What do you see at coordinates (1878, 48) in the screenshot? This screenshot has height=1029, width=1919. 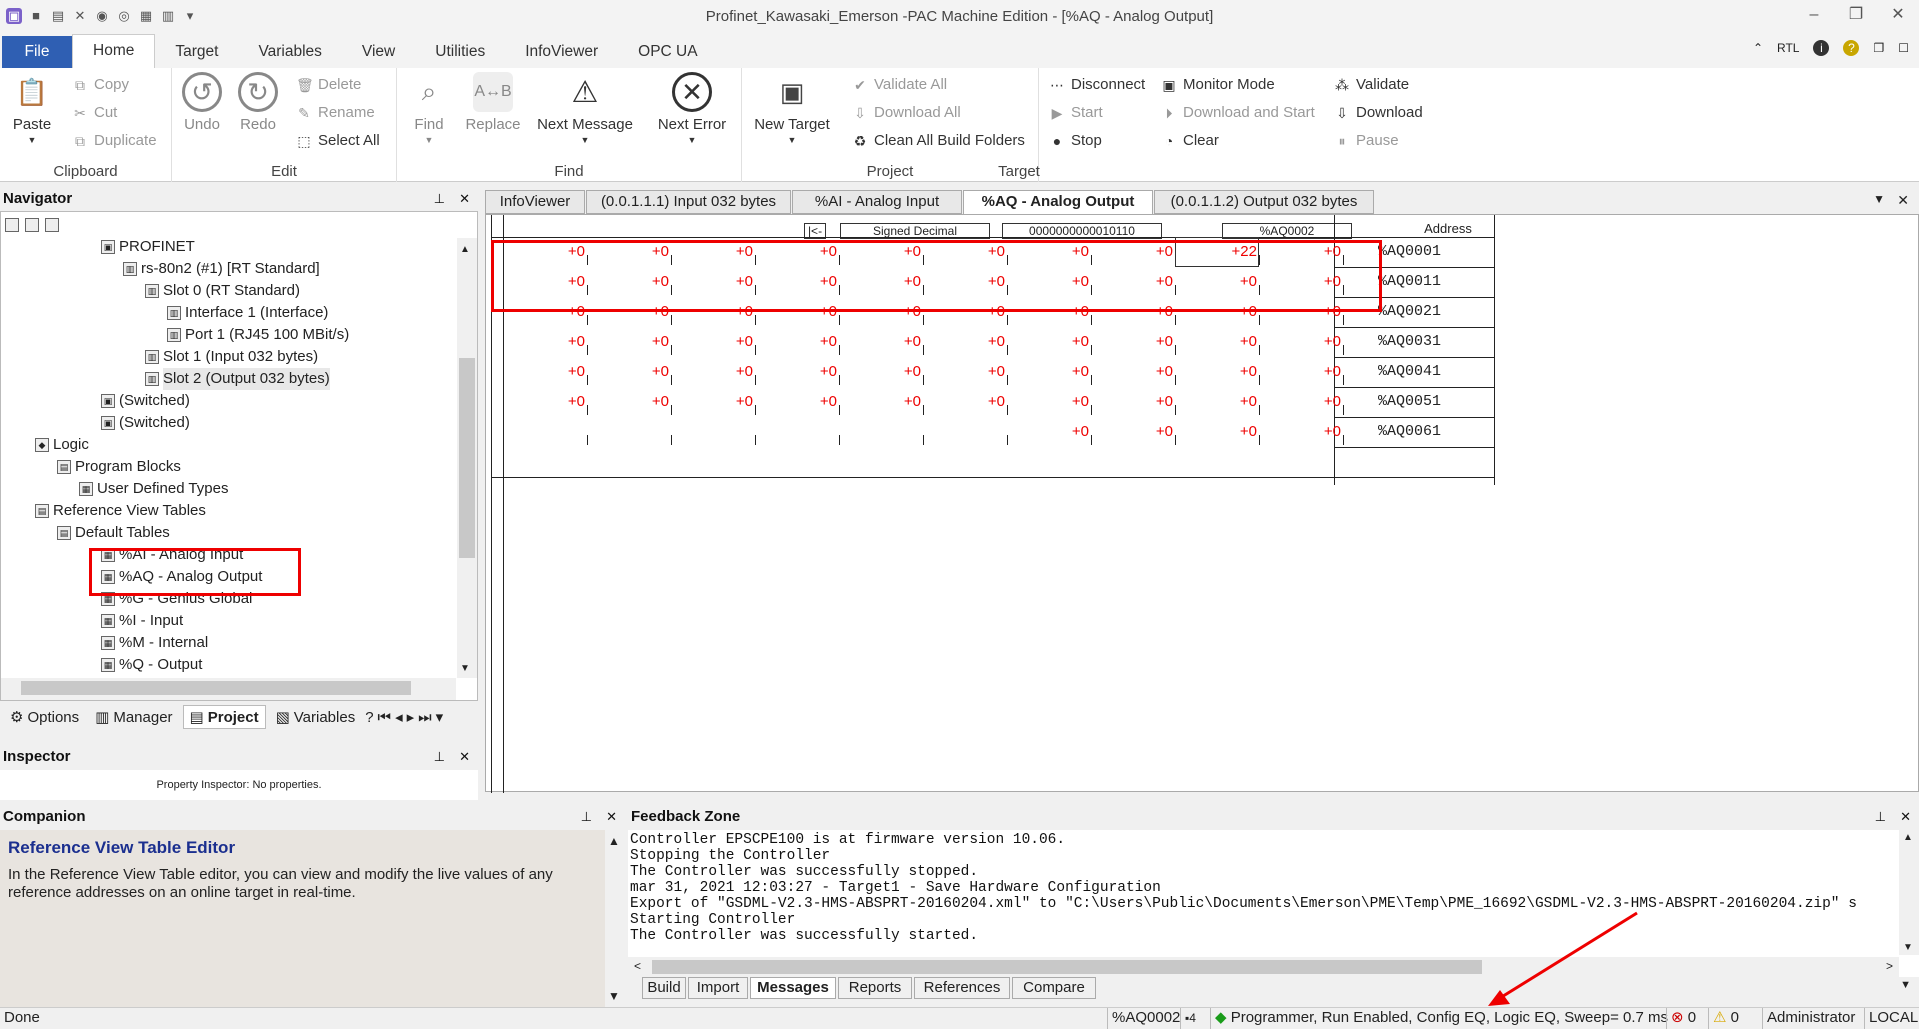 I see `doc-restore-icon: ❐` at bounding box center [1878, 48].